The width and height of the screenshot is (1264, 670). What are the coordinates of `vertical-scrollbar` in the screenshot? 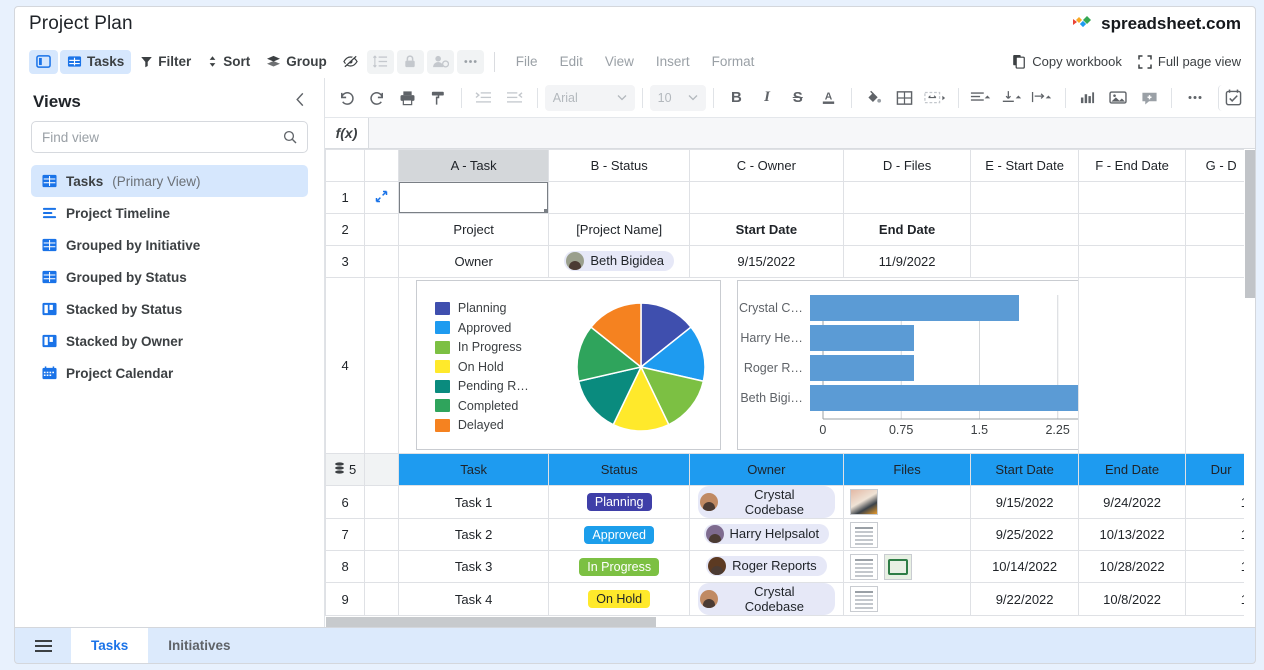 It's located at (1249, 388).